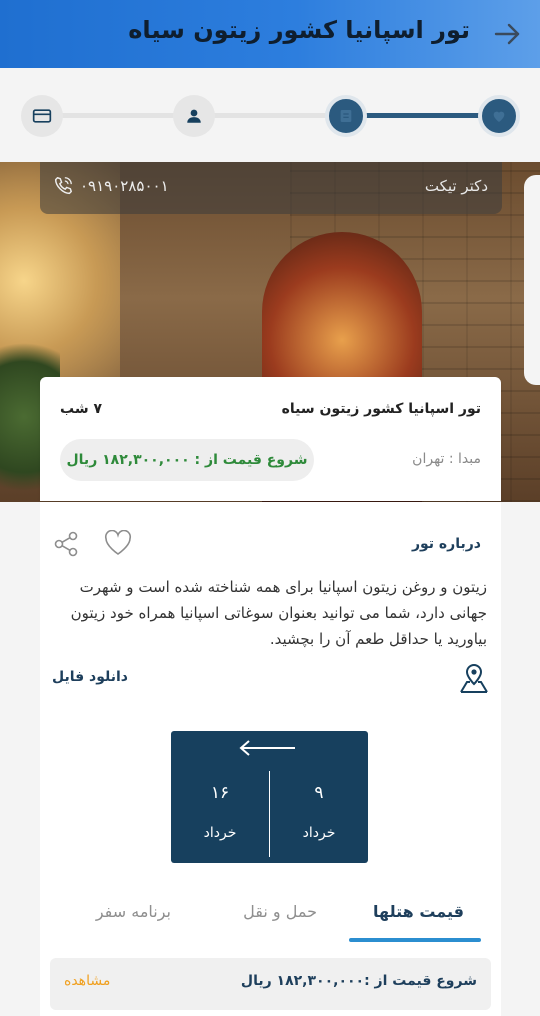 This screenshot has width=540, height=1016. I want to click on end-month: خرداد, so click(220, 833).